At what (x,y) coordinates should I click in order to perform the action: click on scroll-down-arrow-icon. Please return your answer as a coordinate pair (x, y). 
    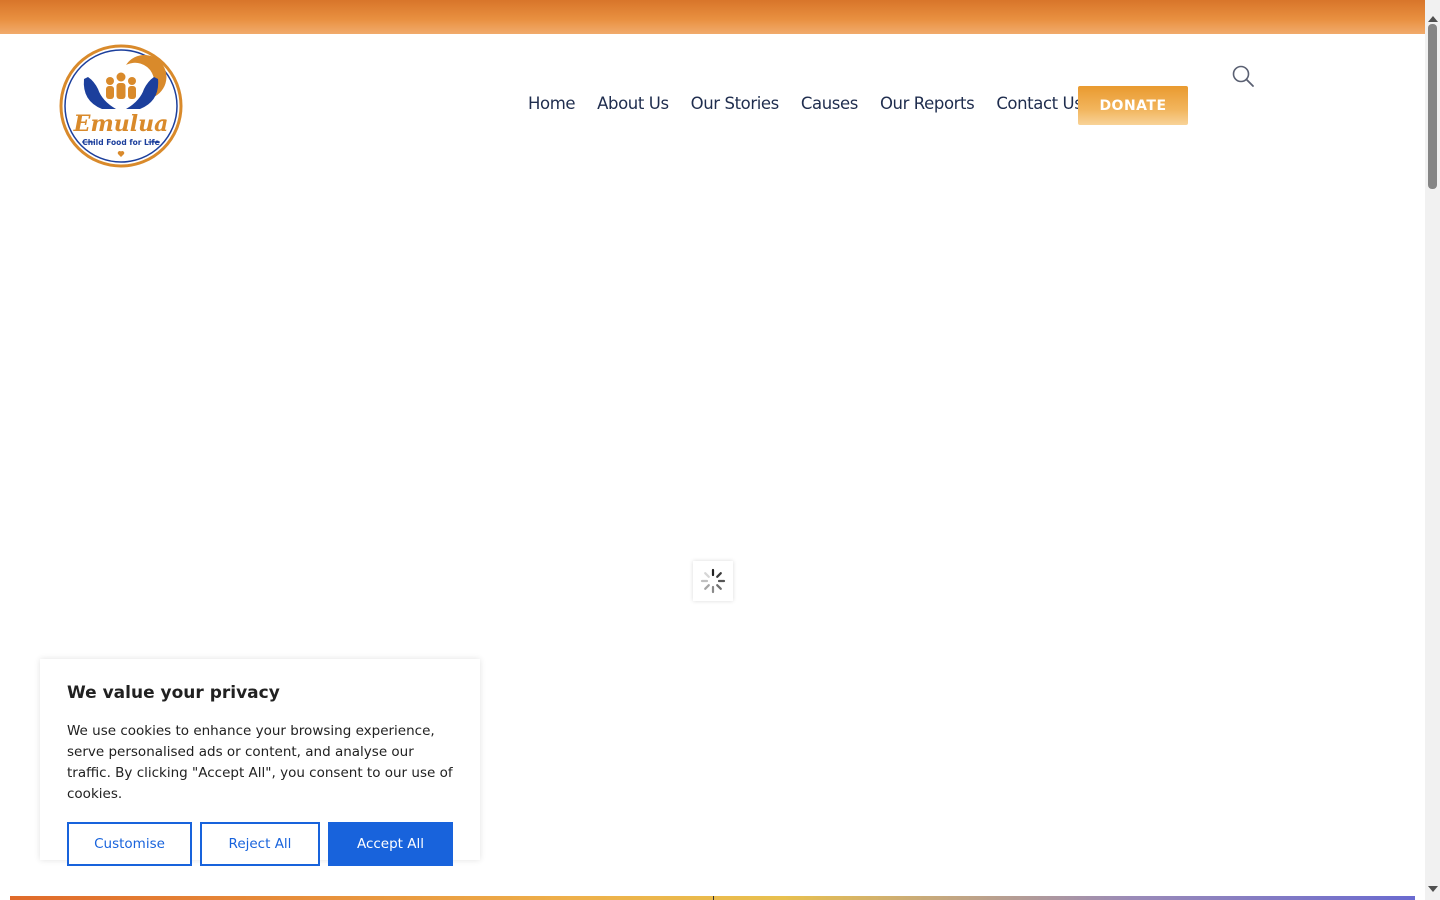
    Looking at the image, I should click on (1433, 889).